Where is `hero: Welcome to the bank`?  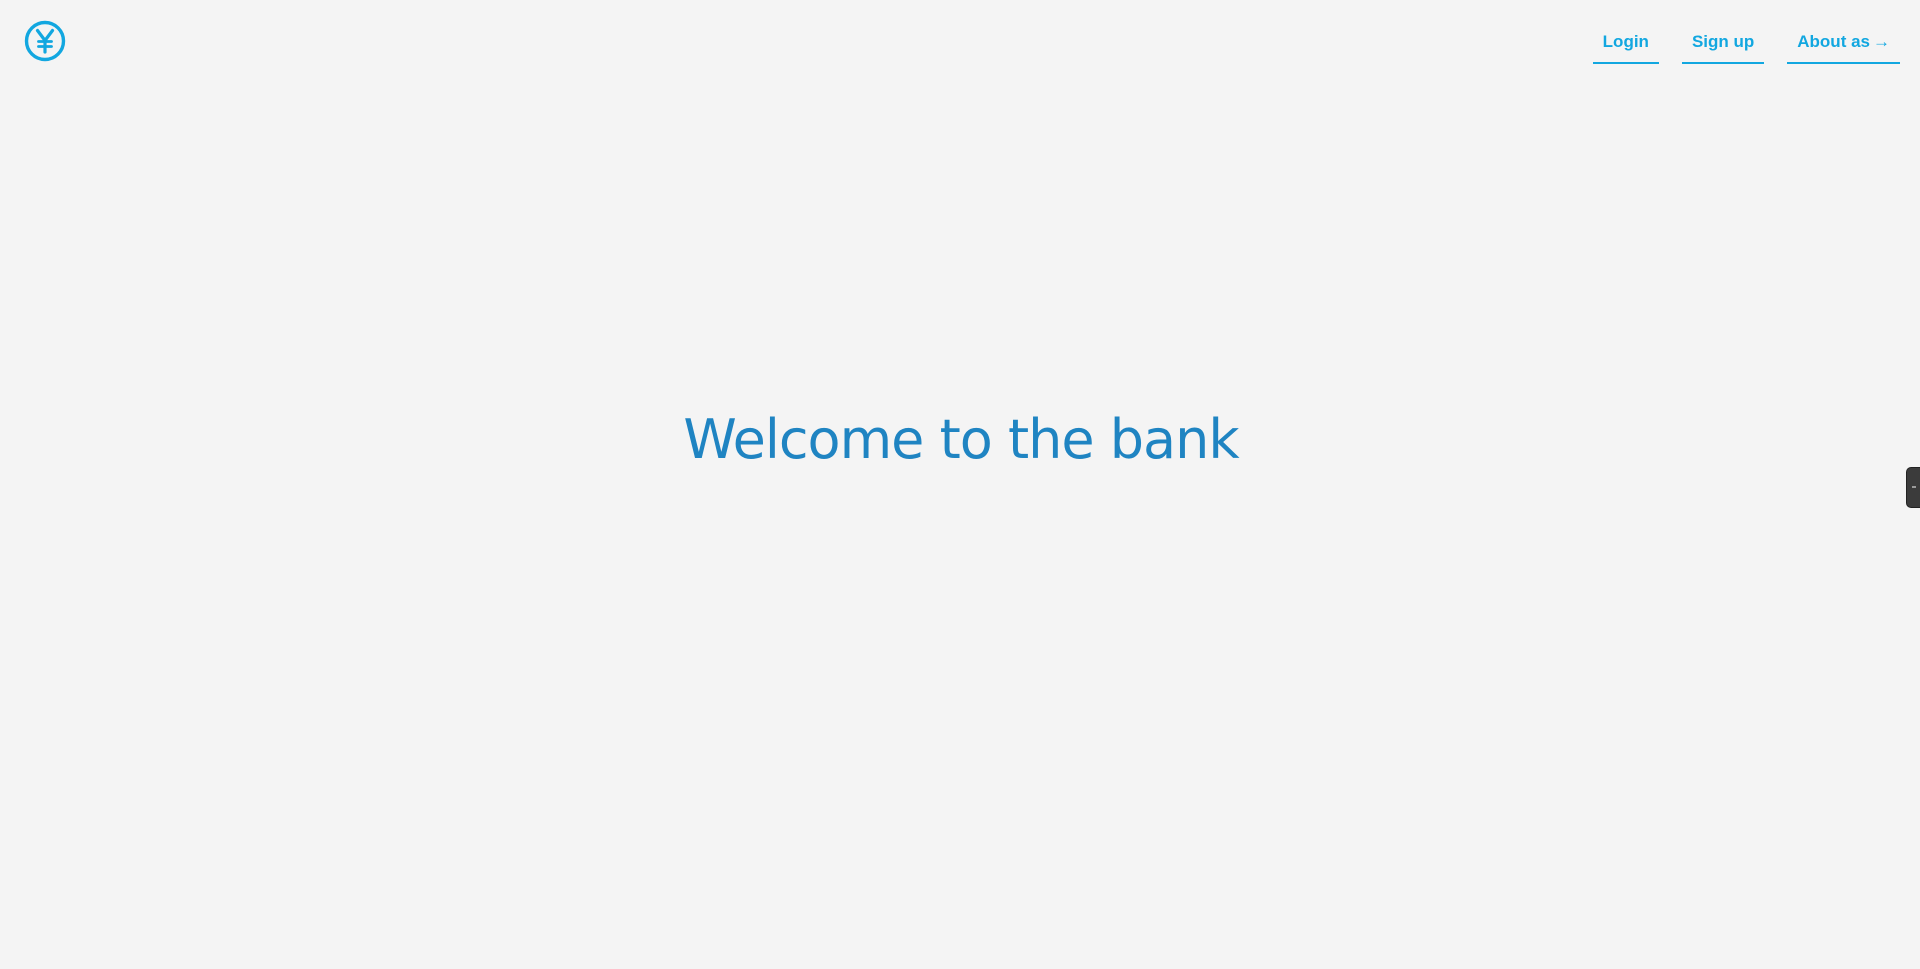
hero: Welcome to the bank is located at coordinates (960, 439).